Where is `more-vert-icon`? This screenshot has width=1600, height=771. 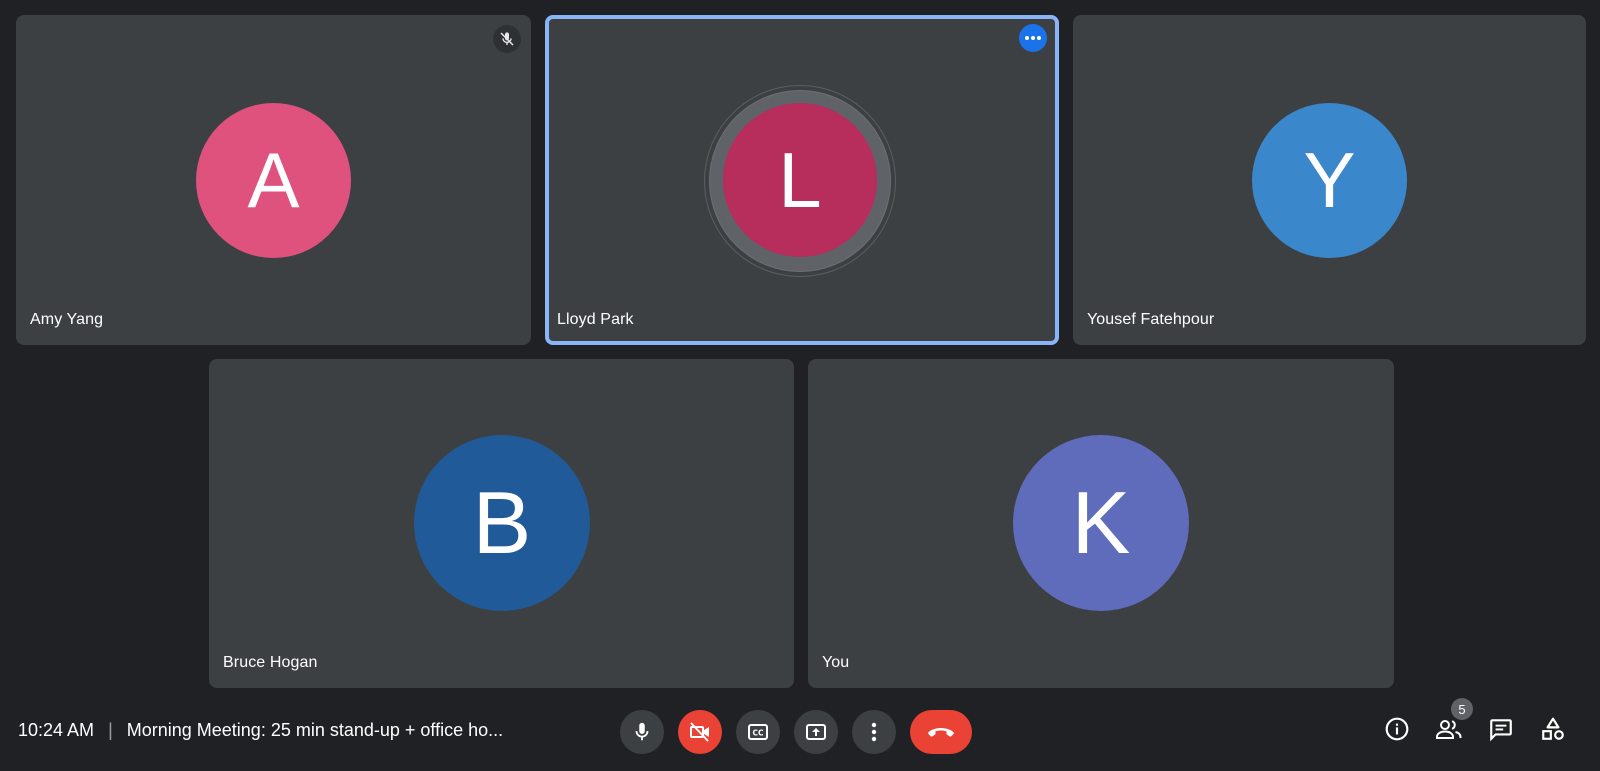
more-vert-icon is located at coordinates (874, 732).